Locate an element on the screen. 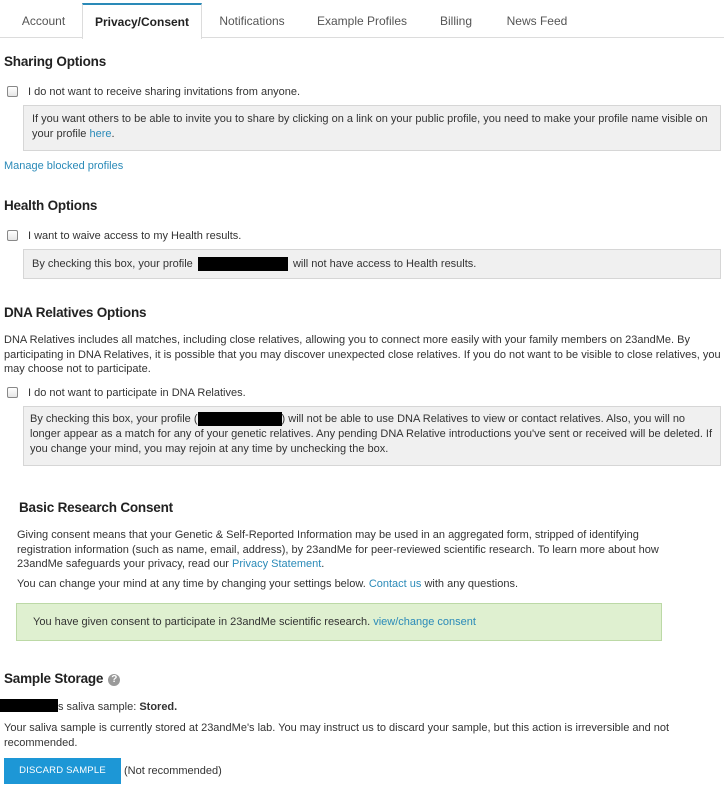  tab-example-profiles: Example Profiles is located at coordinates (362, 20).